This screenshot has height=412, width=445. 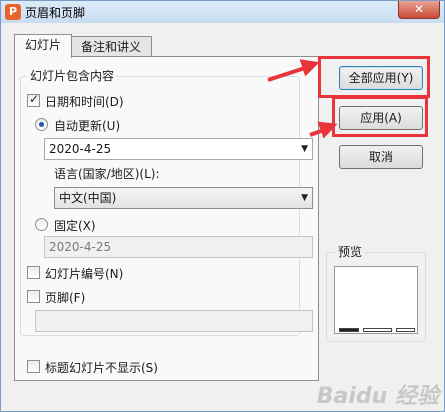 I want to click on close-button: ✕, so click(x=419, y=10).